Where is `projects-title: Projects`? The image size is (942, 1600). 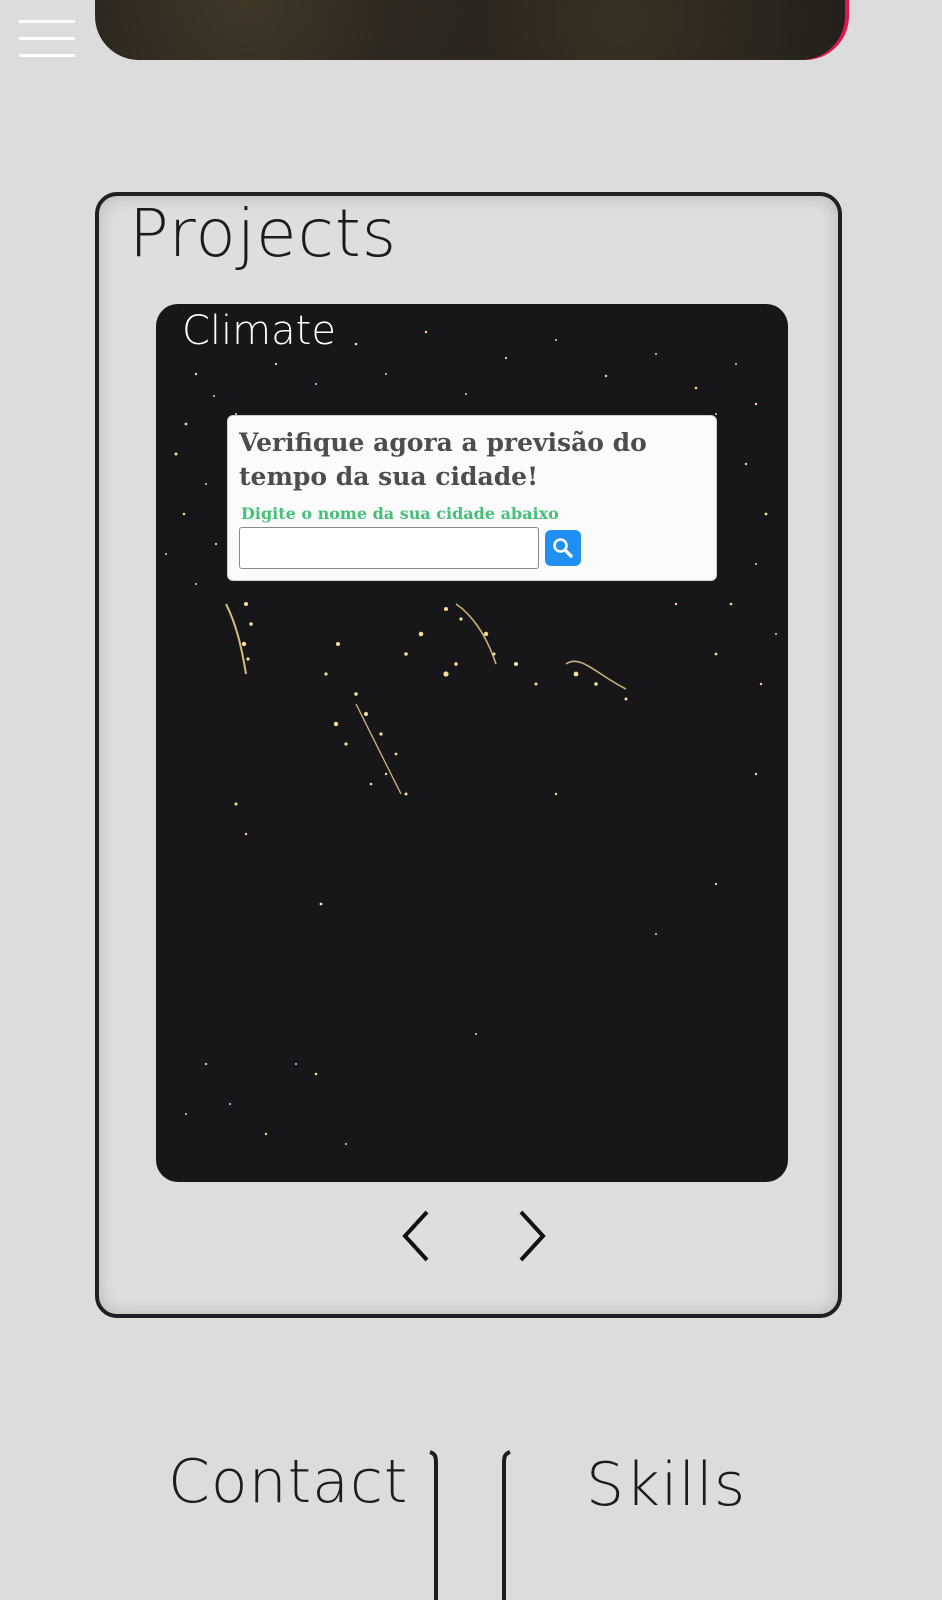 projects-title: Projects is located at coordinates (263, 233).